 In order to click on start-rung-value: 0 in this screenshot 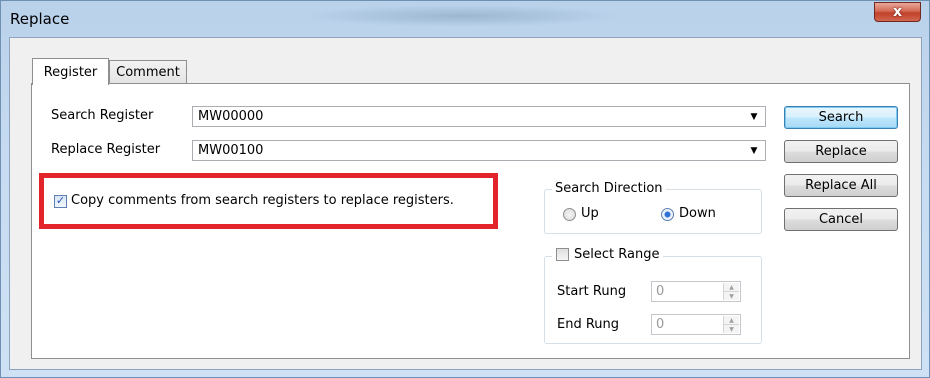, I will do `click(660, 291)`.